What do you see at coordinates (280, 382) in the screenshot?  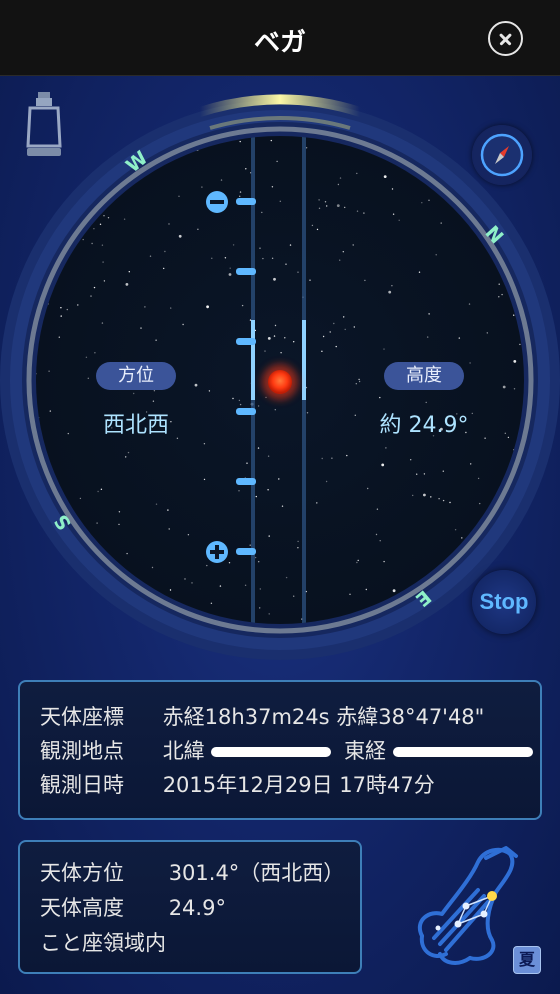 I see `target-star-dot` at bounding box center [280, 382].